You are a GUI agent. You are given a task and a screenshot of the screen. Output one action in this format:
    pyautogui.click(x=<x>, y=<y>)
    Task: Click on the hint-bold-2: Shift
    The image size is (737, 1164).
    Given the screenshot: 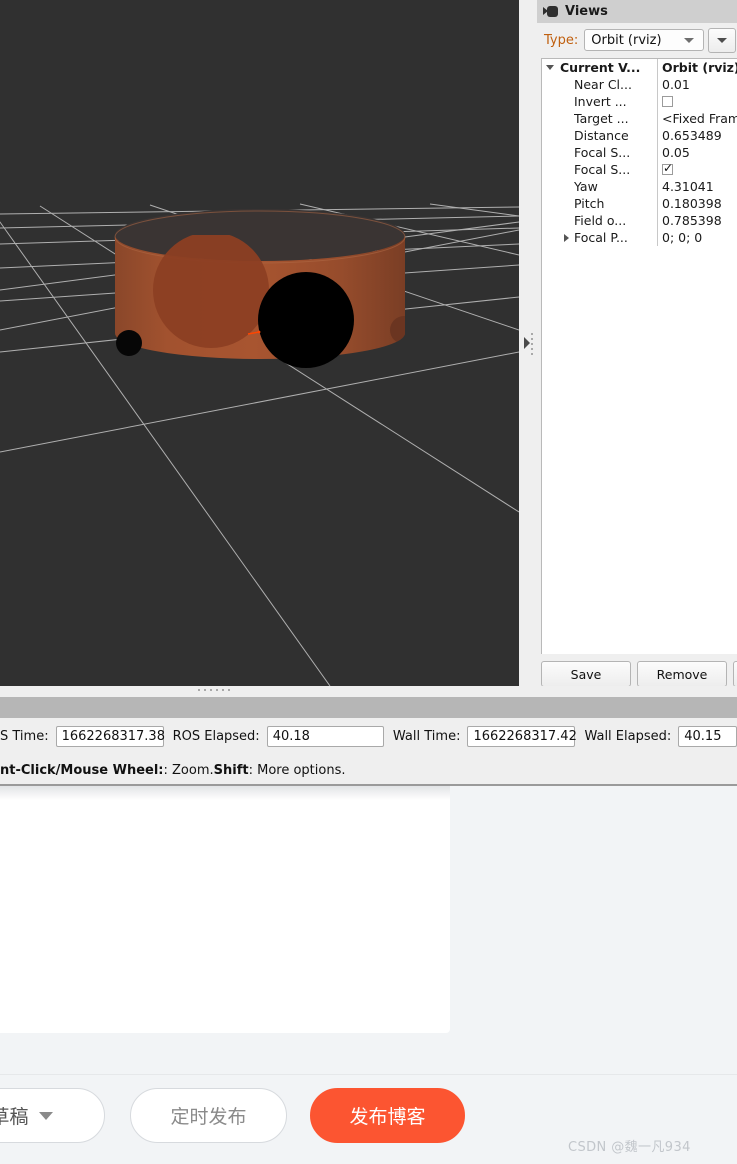 What is the action you would take?
    pyautogui.click(x=231, y=770)
    